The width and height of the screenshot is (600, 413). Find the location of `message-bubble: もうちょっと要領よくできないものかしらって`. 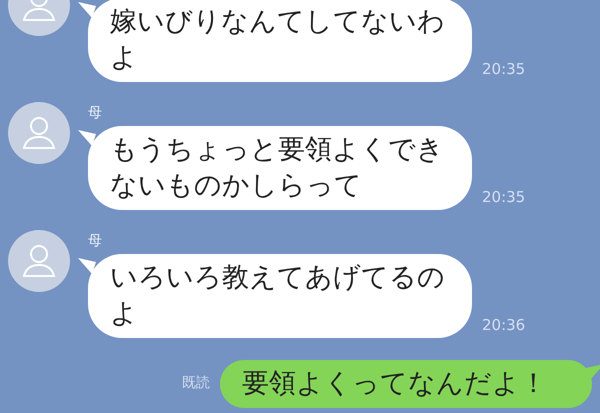

message-bubble: もうちょっと要領よくできないものかしらって is located at coordinates (280, 168).